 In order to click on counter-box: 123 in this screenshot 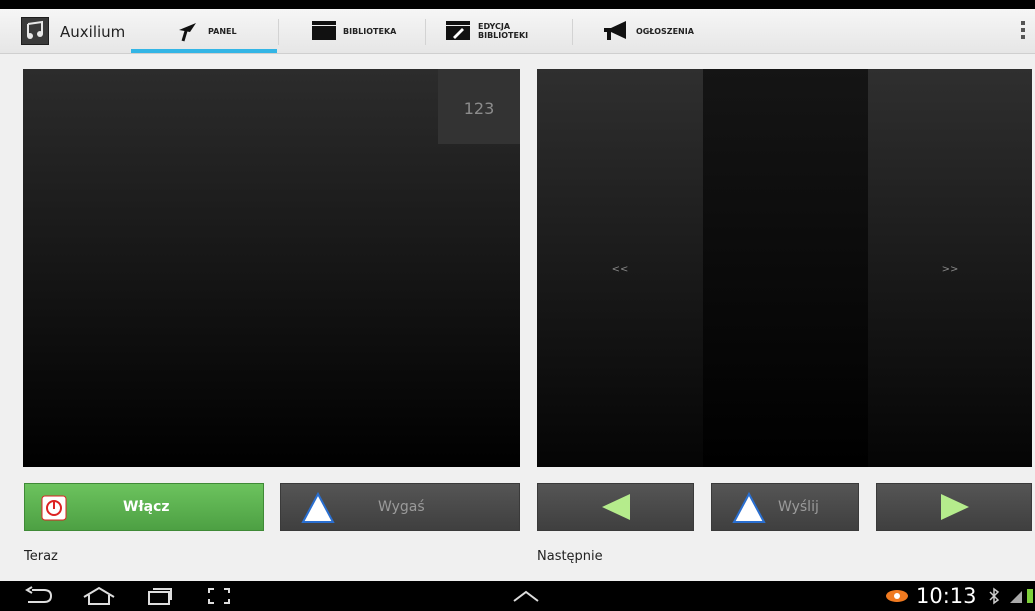, I will do `click(479, 106)`.